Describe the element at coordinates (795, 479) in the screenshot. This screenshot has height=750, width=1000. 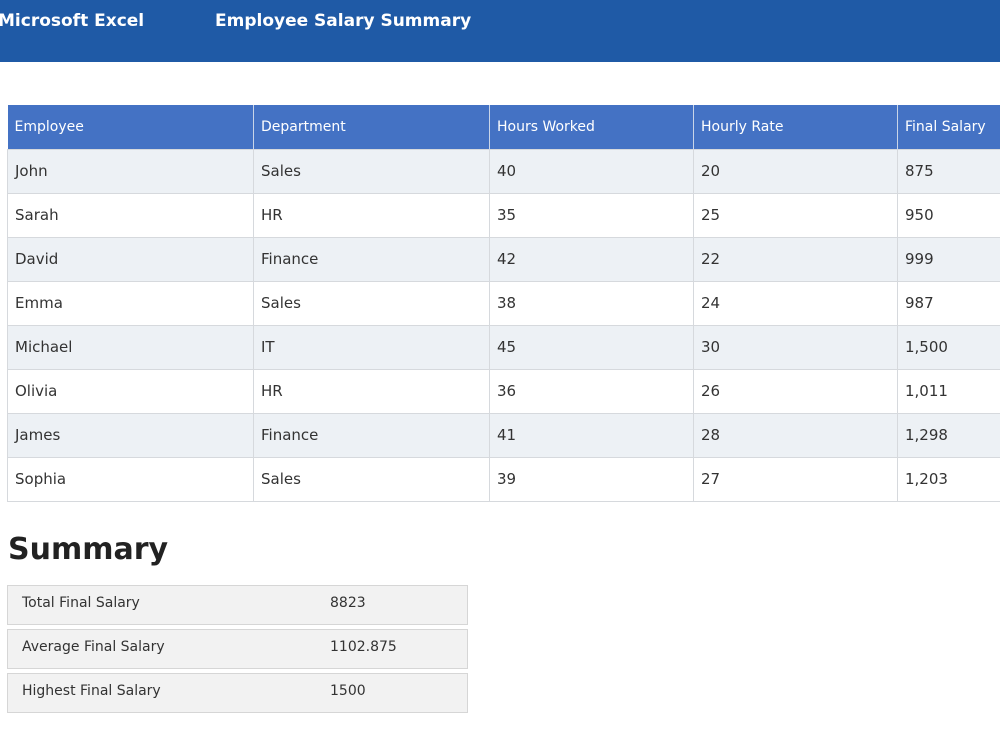
I see `cell-hourly-rate: 27` at that location.